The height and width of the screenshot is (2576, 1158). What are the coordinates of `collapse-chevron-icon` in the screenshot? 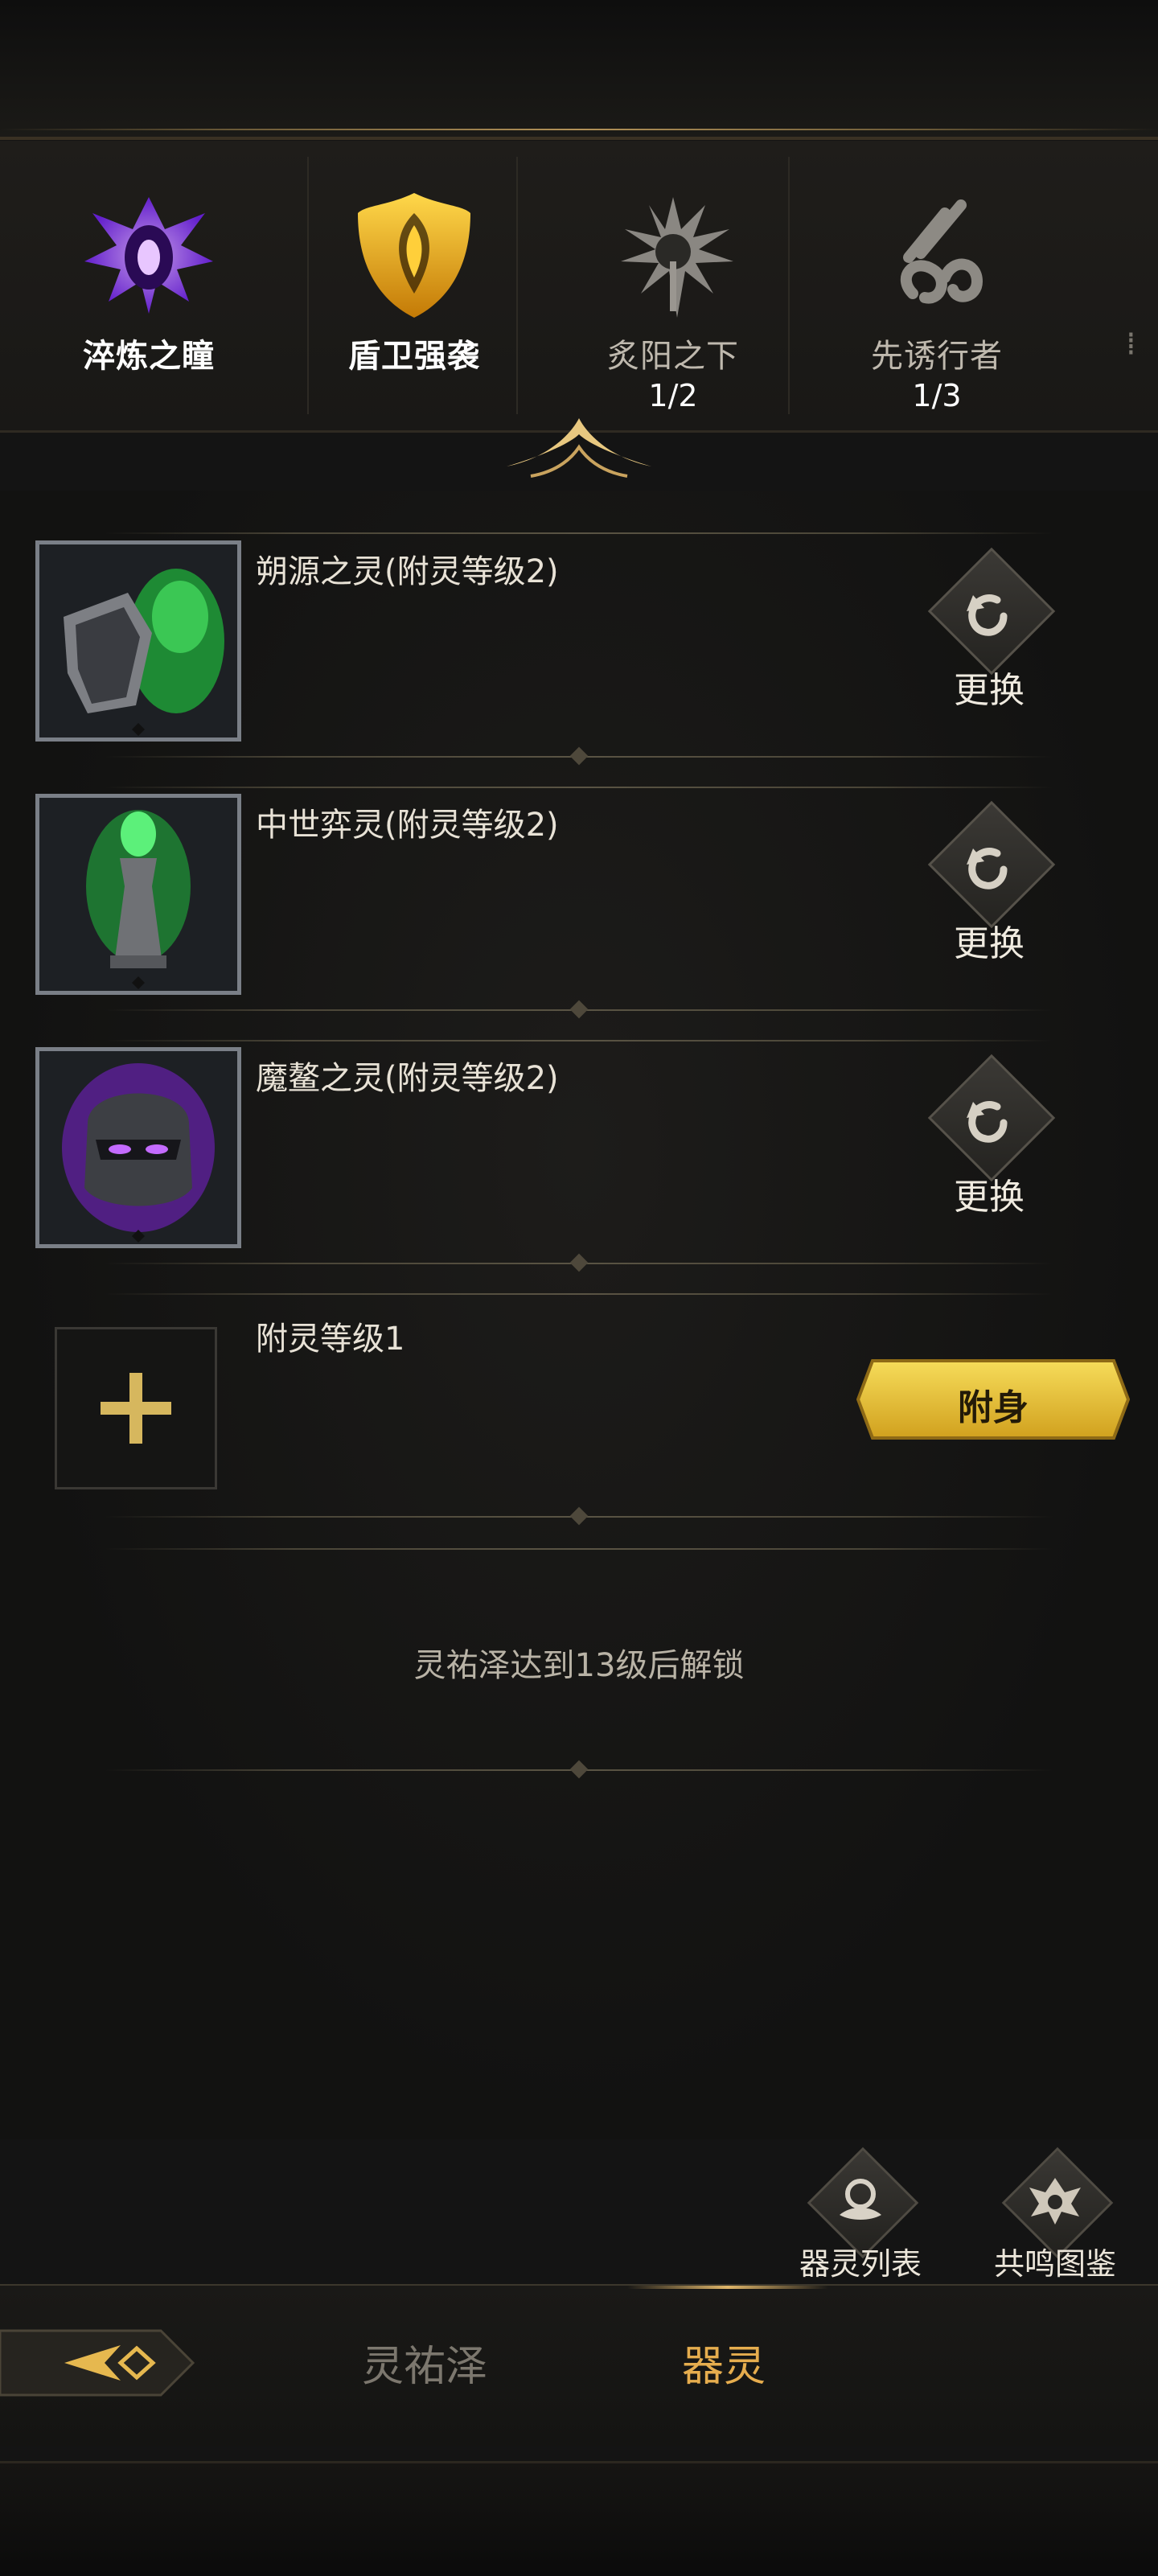 It's located at (579, 446).